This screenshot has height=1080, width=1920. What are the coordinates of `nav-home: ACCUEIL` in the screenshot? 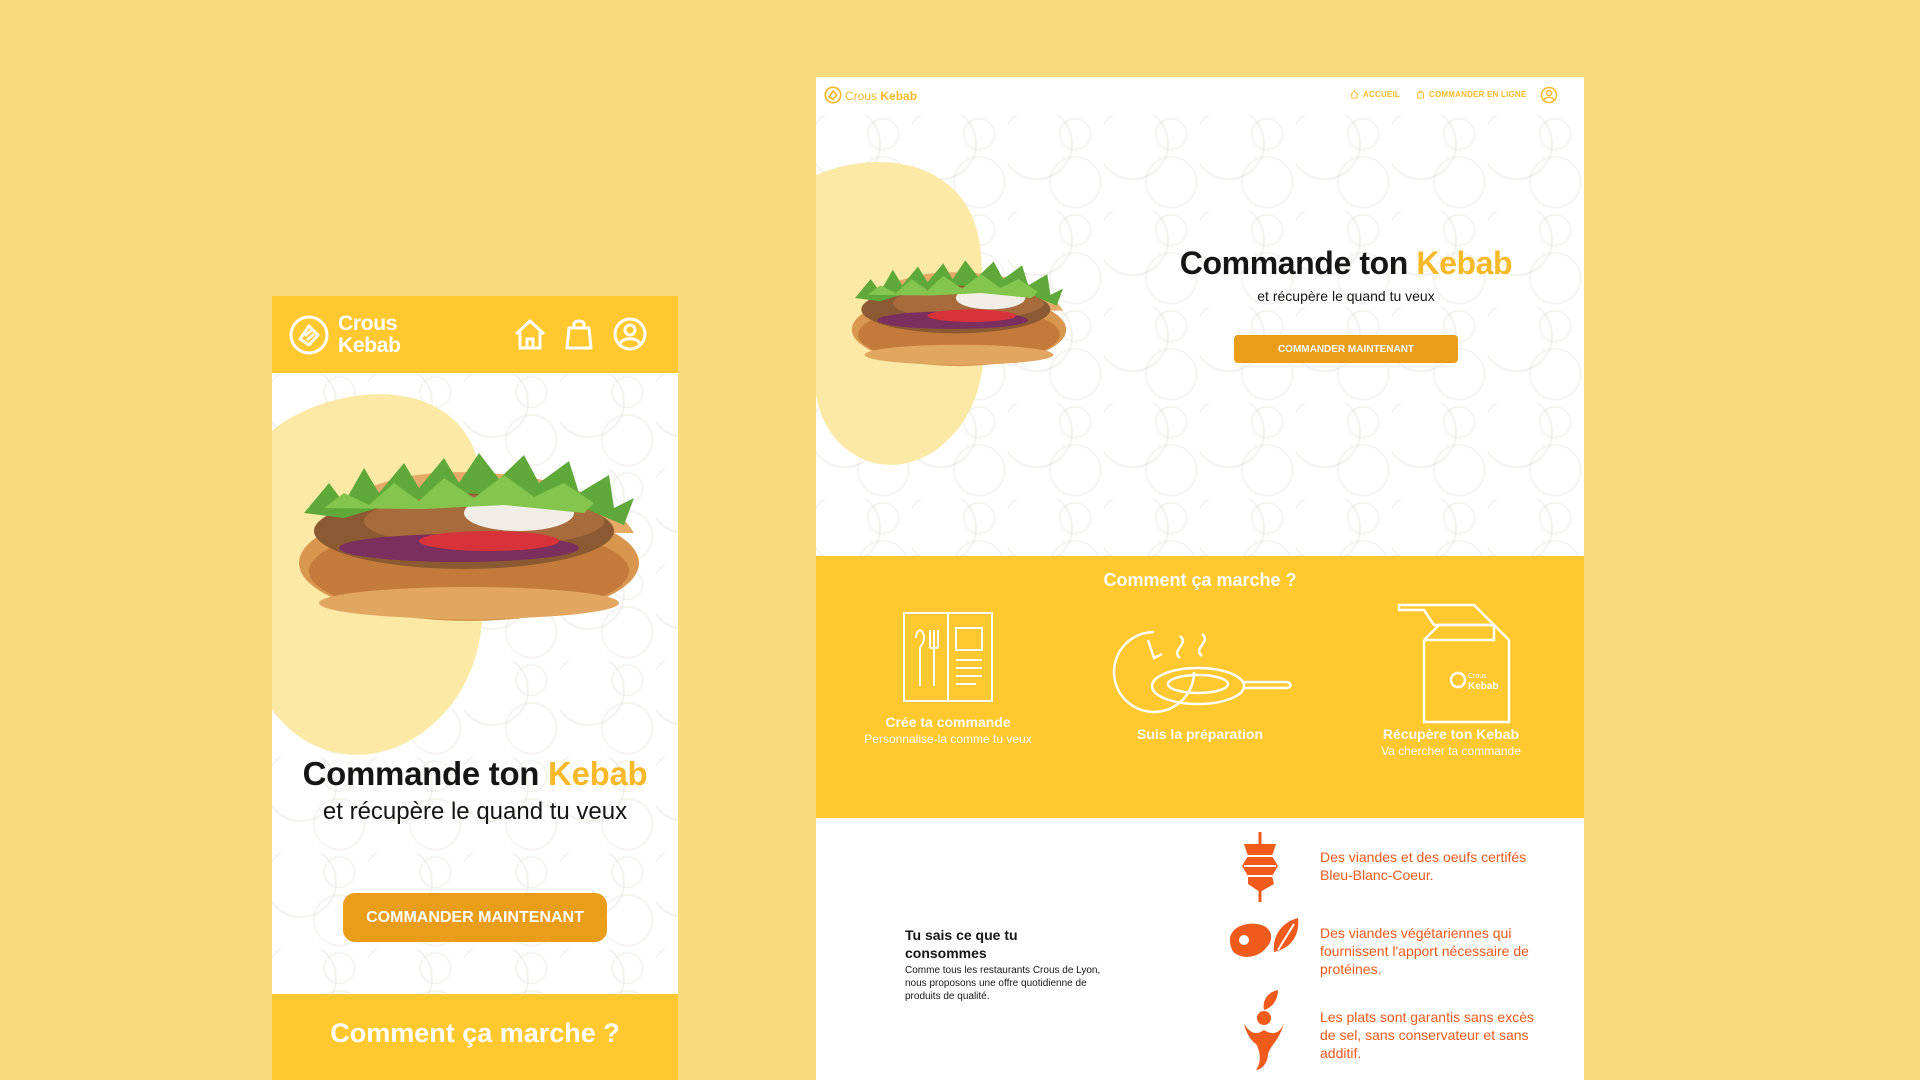 It's located at (1375, 94).